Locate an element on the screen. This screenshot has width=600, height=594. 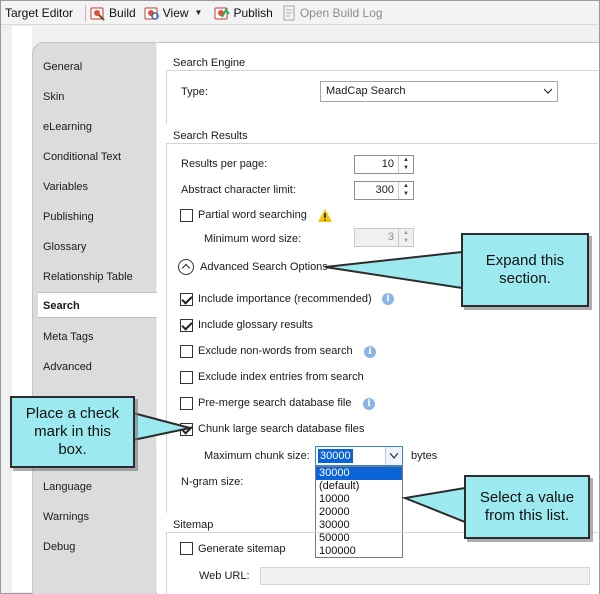
check-callout-pointer is located at coordinates (161, 426).